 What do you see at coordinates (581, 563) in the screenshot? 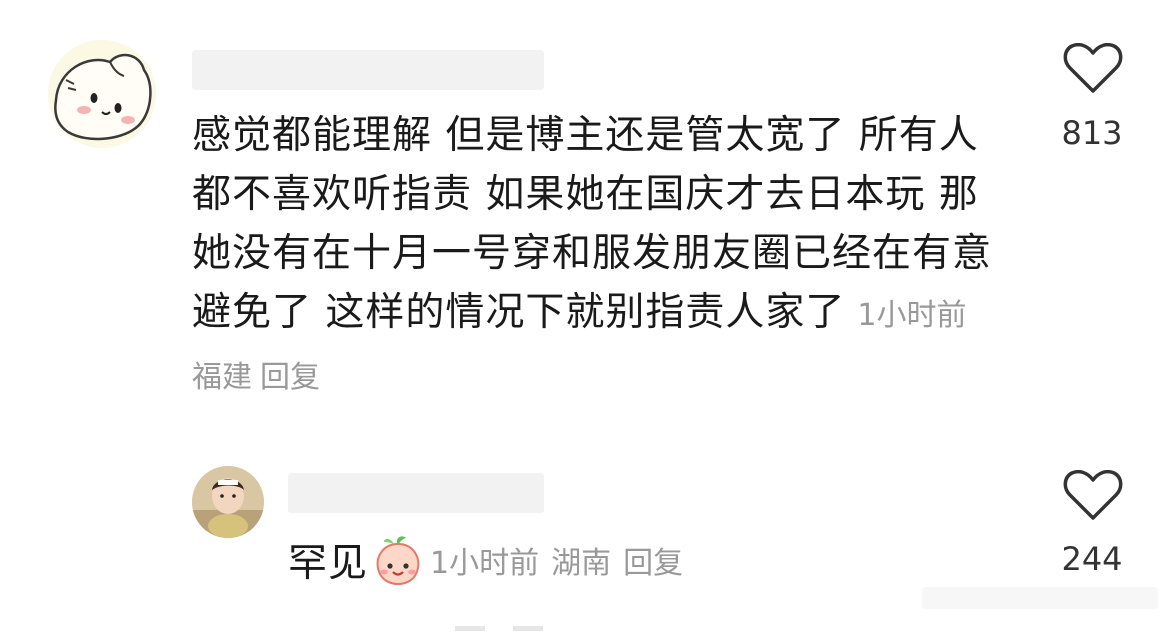
I see `comment-location: 湖南` at bounding box center [581, 563].